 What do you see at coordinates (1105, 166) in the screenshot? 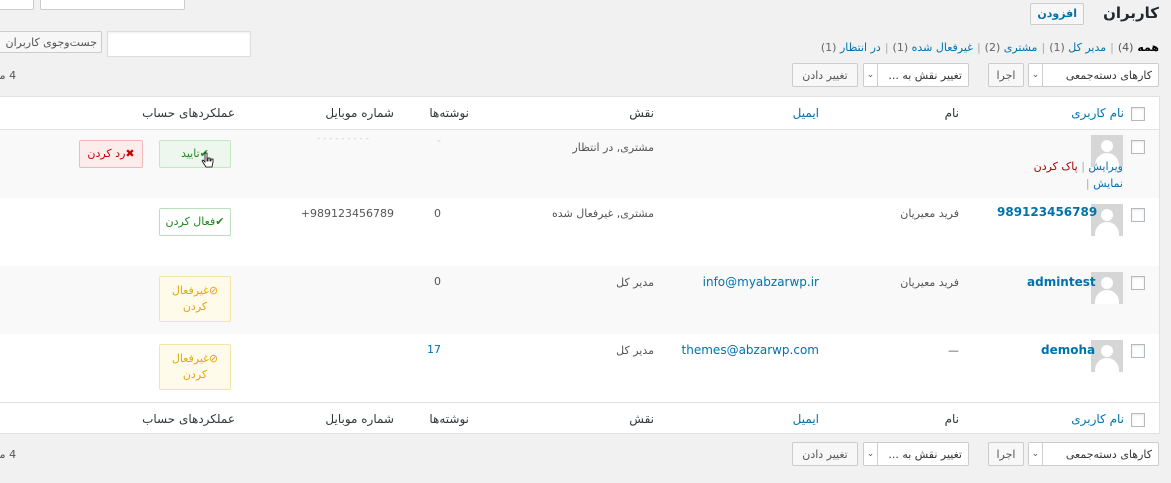
I see `edit-link: ویرایش` at bounding box center [1105, 166].